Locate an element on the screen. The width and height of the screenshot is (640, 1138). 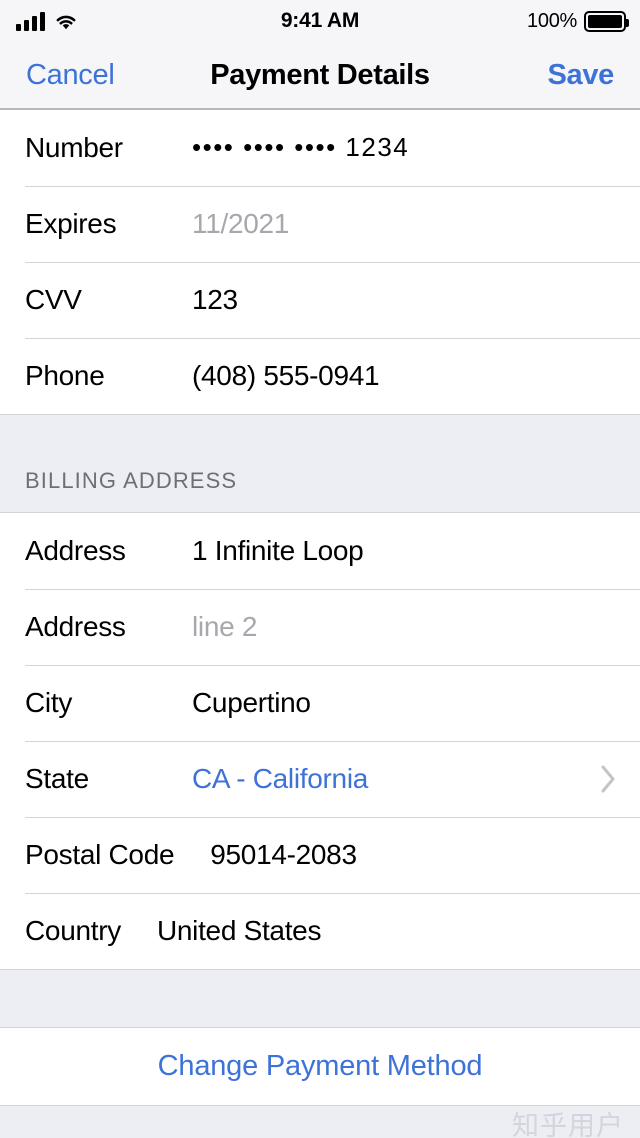
change-payment-method-button: Change Payment Method is located at coordinates (320, 1067).